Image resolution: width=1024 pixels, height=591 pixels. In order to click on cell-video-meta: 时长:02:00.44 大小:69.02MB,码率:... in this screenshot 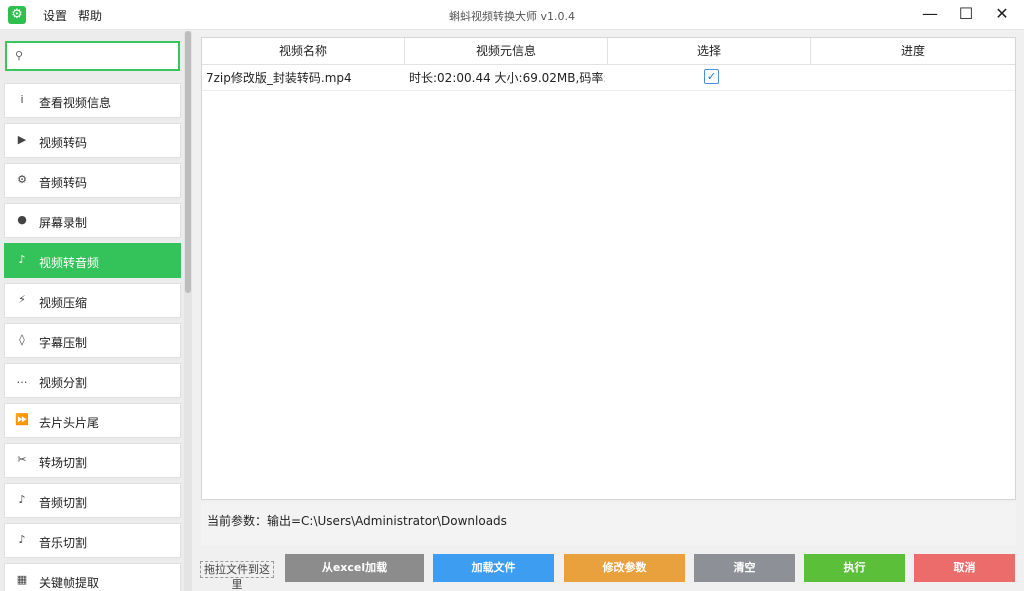, I will do `click(507, 78)`.